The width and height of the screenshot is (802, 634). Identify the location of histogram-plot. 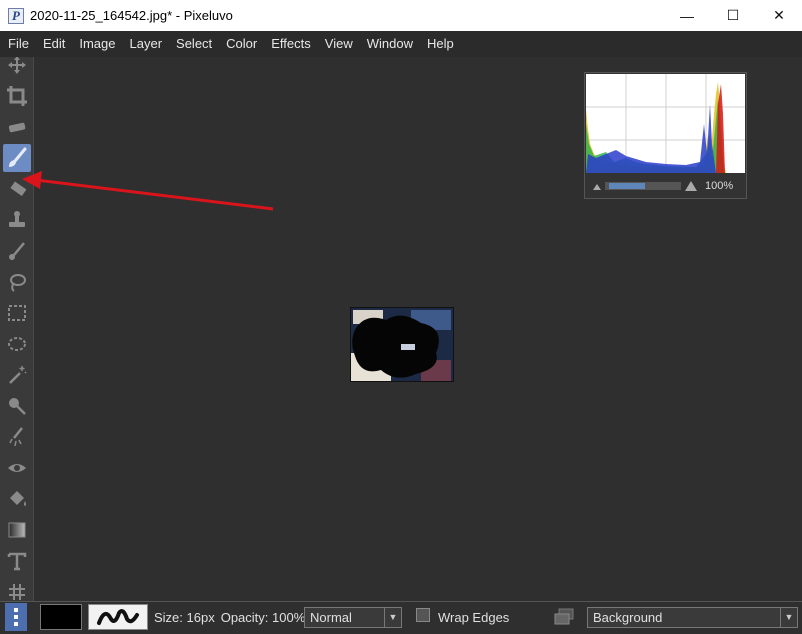
(665, 123).